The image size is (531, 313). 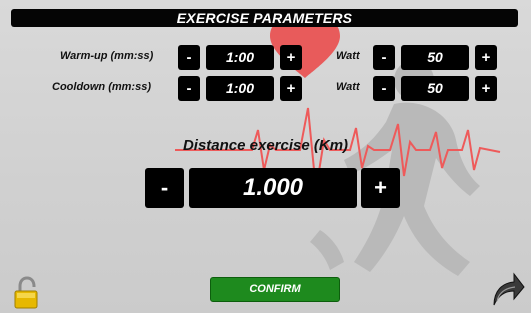 What do you see at coordinates (27, 293) in the screenshot?
I see `padlock-icon` at bounding box center [27, 293].